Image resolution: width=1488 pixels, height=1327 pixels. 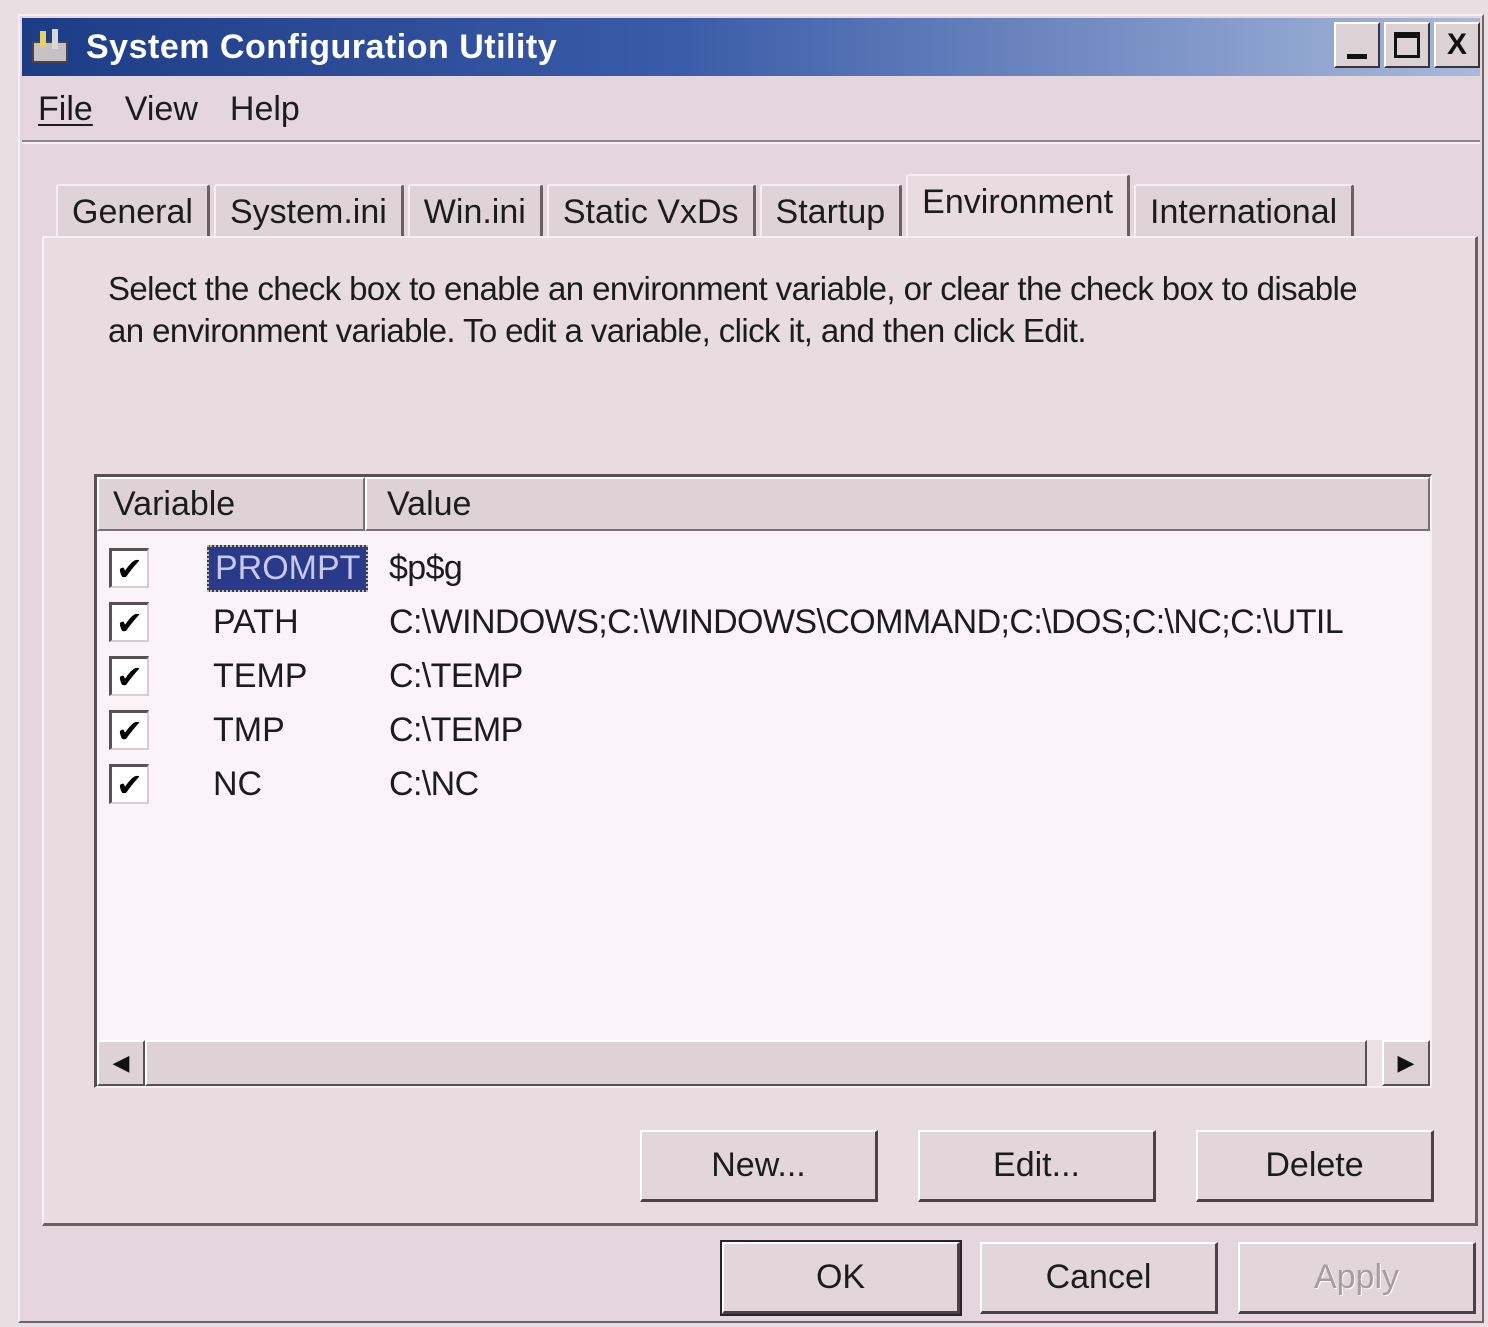 I want to click on table-row: ✔ TMP C:\TEMP, so click(x=763, y=730).